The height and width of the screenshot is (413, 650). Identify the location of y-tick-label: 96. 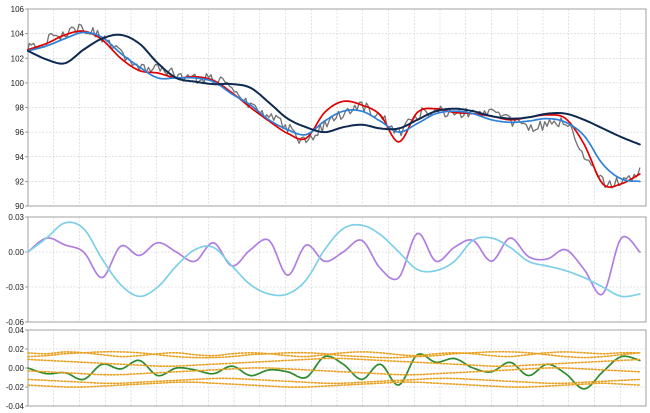
(19, 132).